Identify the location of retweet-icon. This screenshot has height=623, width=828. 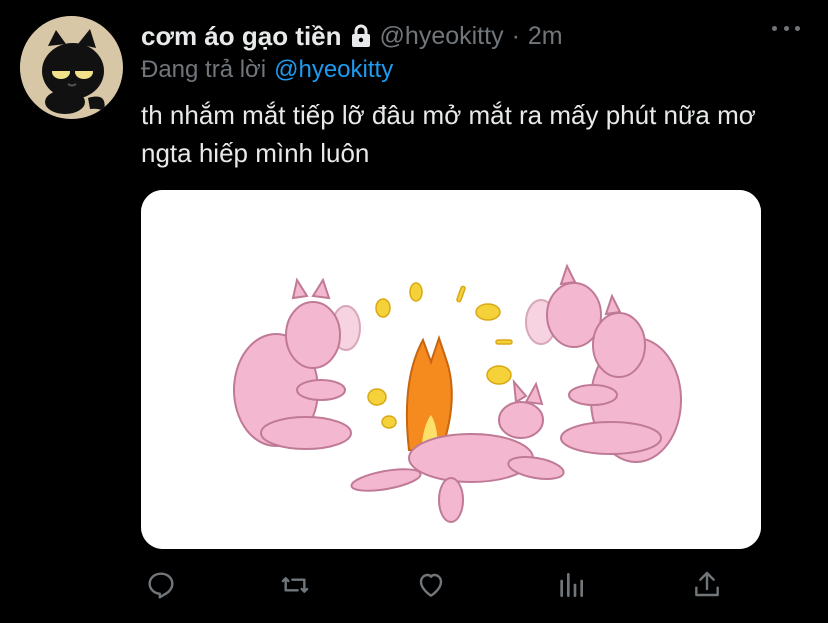
(295, 585).